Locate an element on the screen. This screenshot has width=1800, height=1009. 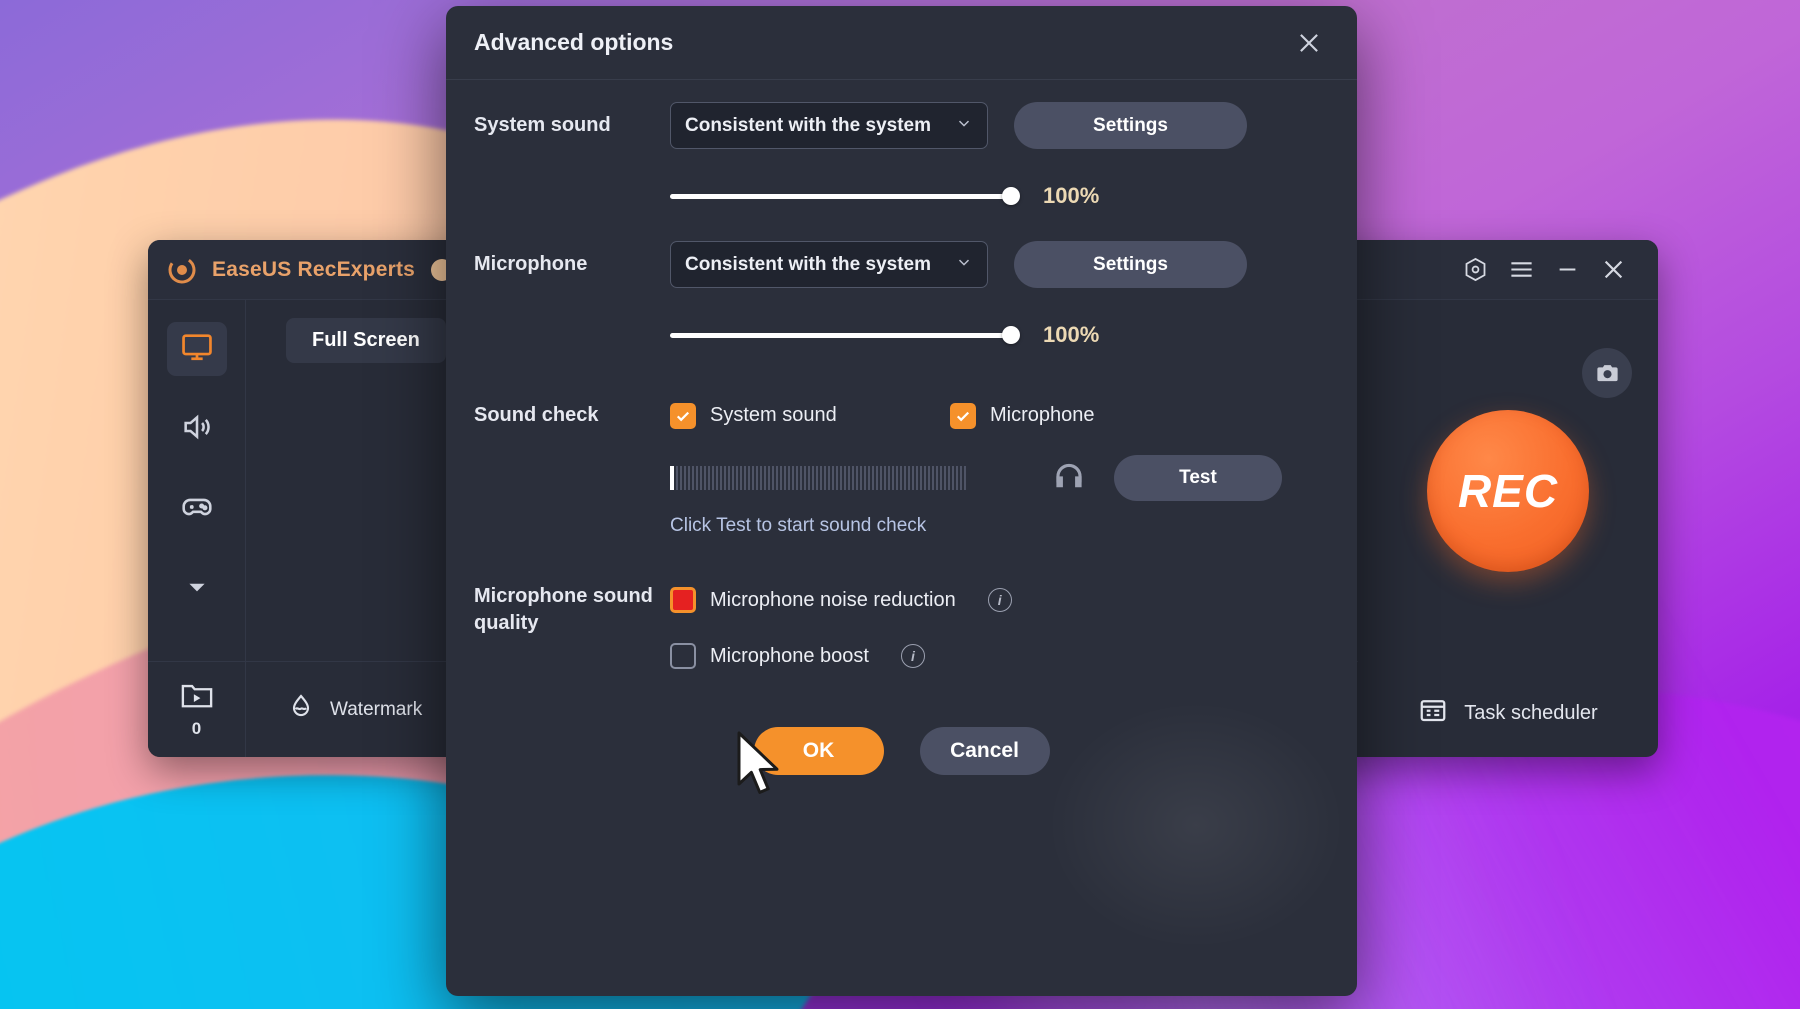
microphone-boost: Microphone boost i is located at coordinates (841, 656).